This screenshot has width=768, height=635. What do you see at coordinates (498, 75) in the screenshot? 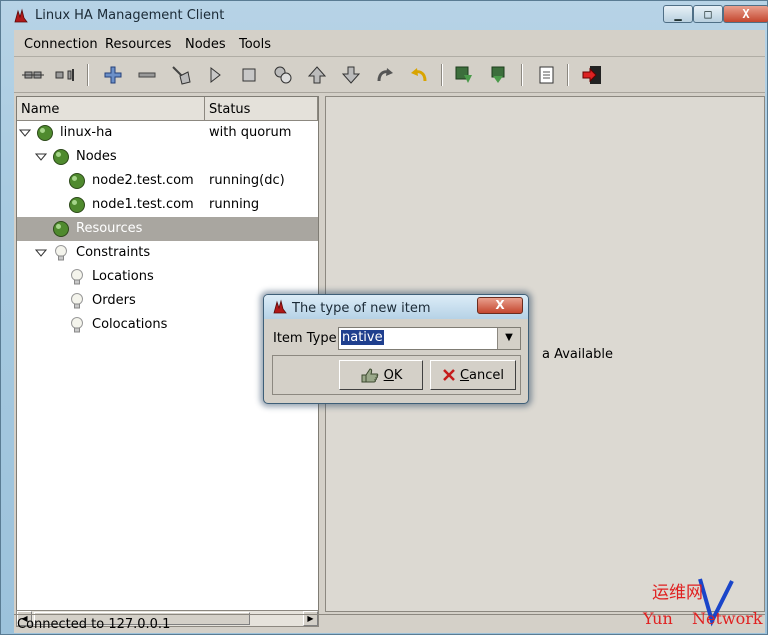
I see `active-icon` at bounding box center [498, 75].